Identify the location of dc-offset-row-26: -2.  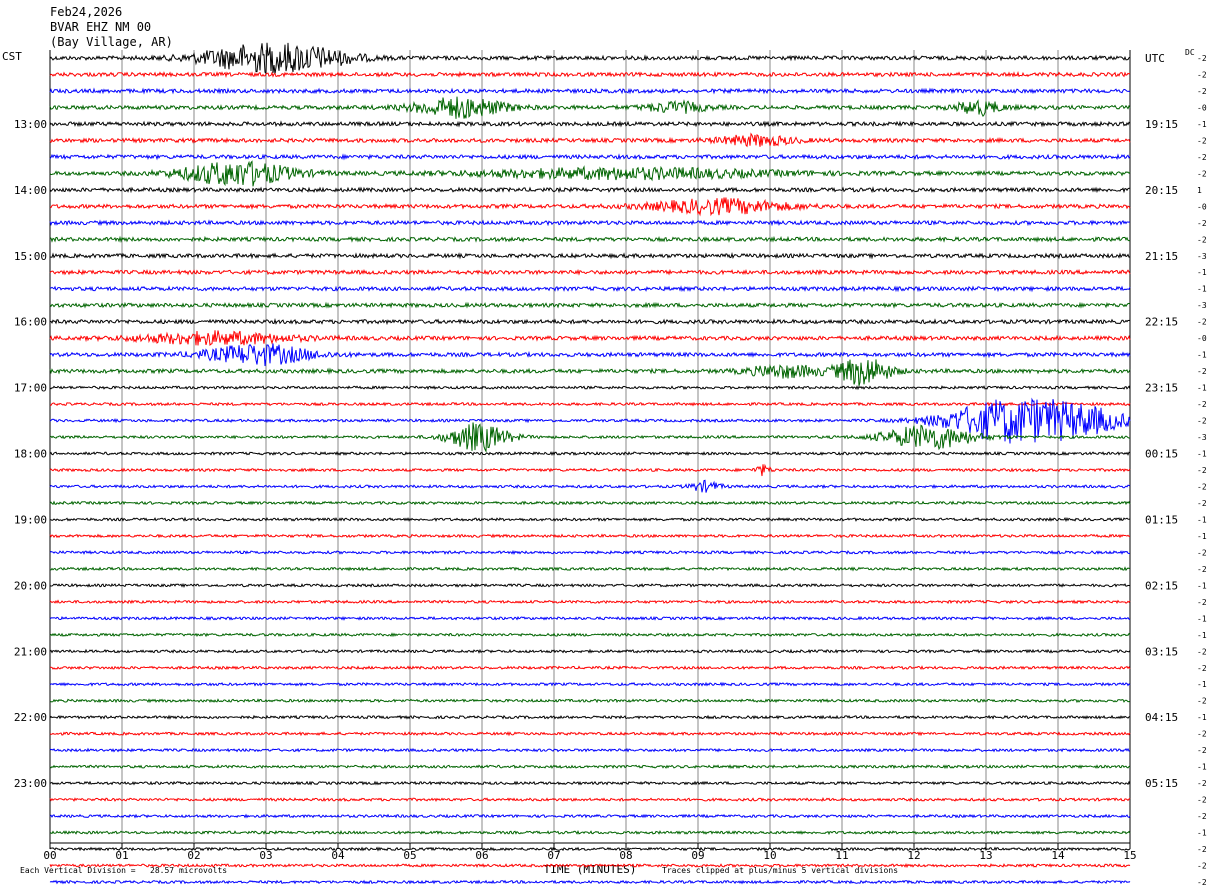
(1202, 486).